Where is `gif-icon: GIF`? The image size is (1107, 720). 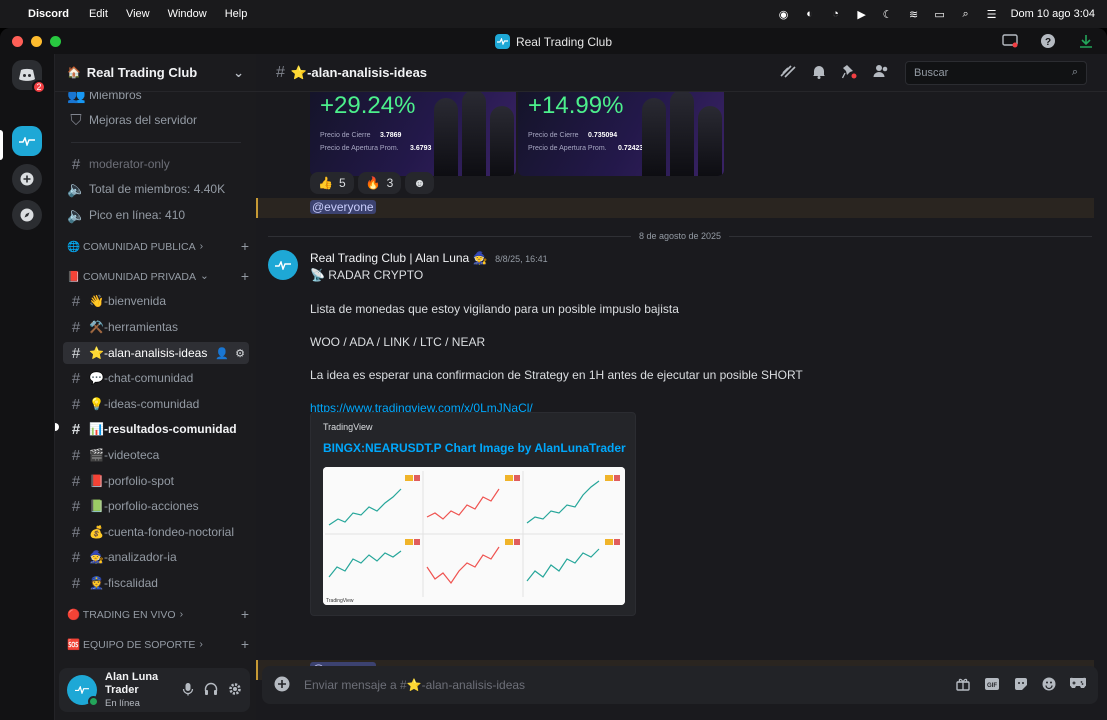 gif-icon: GIF is located at coordinates (992, 685).